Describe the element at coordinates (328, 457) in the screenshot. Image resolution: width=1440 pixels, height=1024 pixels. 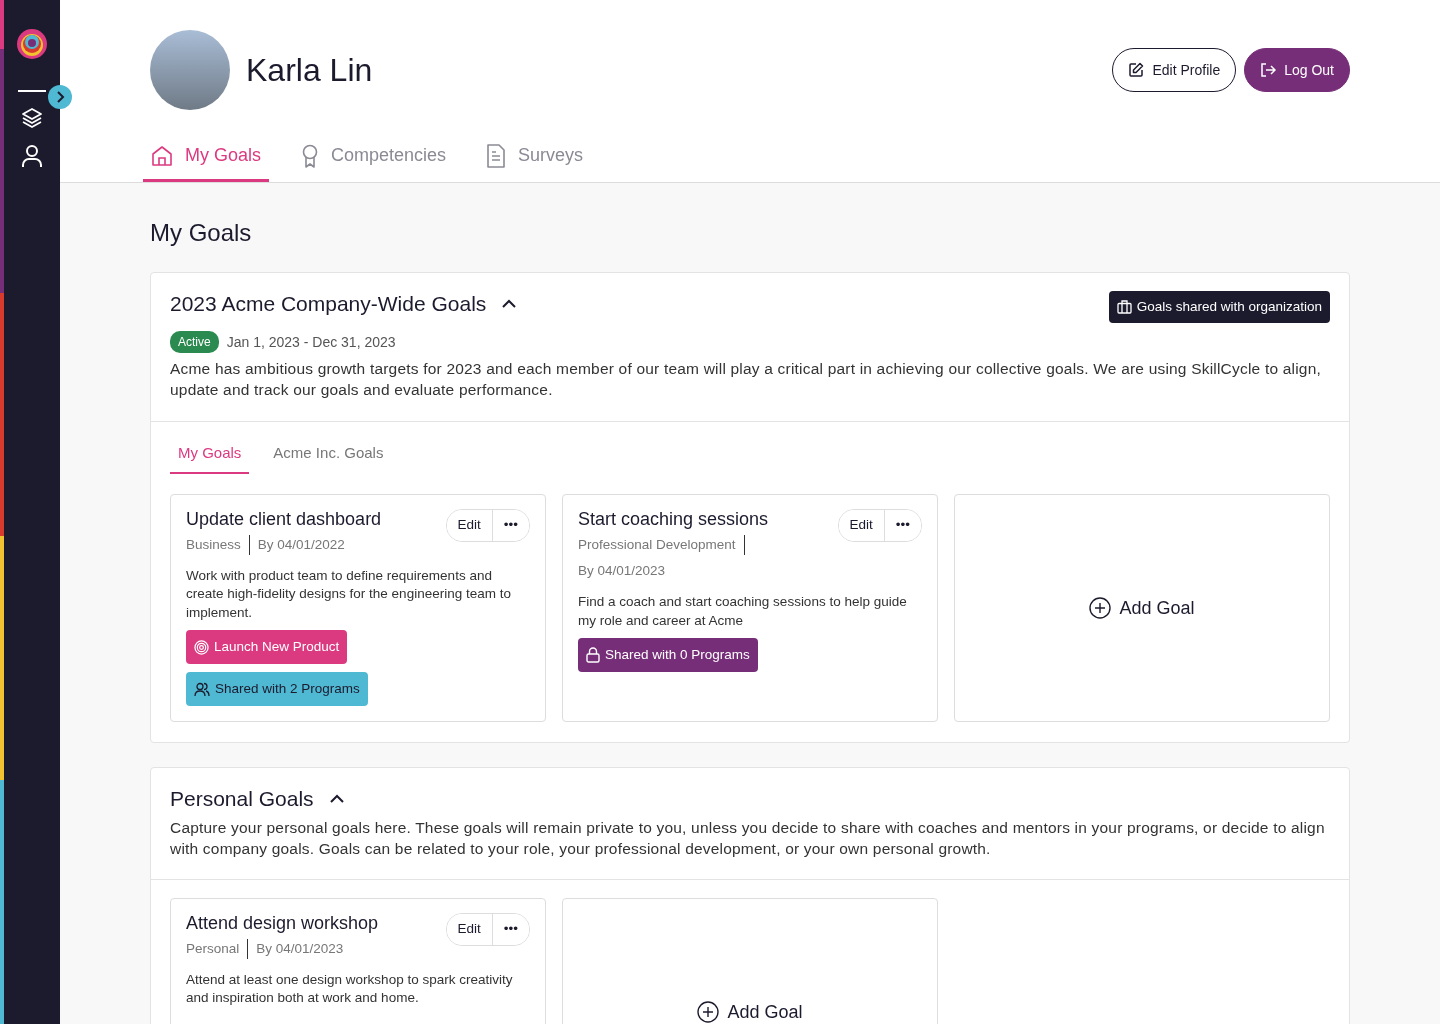
I see `sub-tab: Acme Inc. Goals` at that location.